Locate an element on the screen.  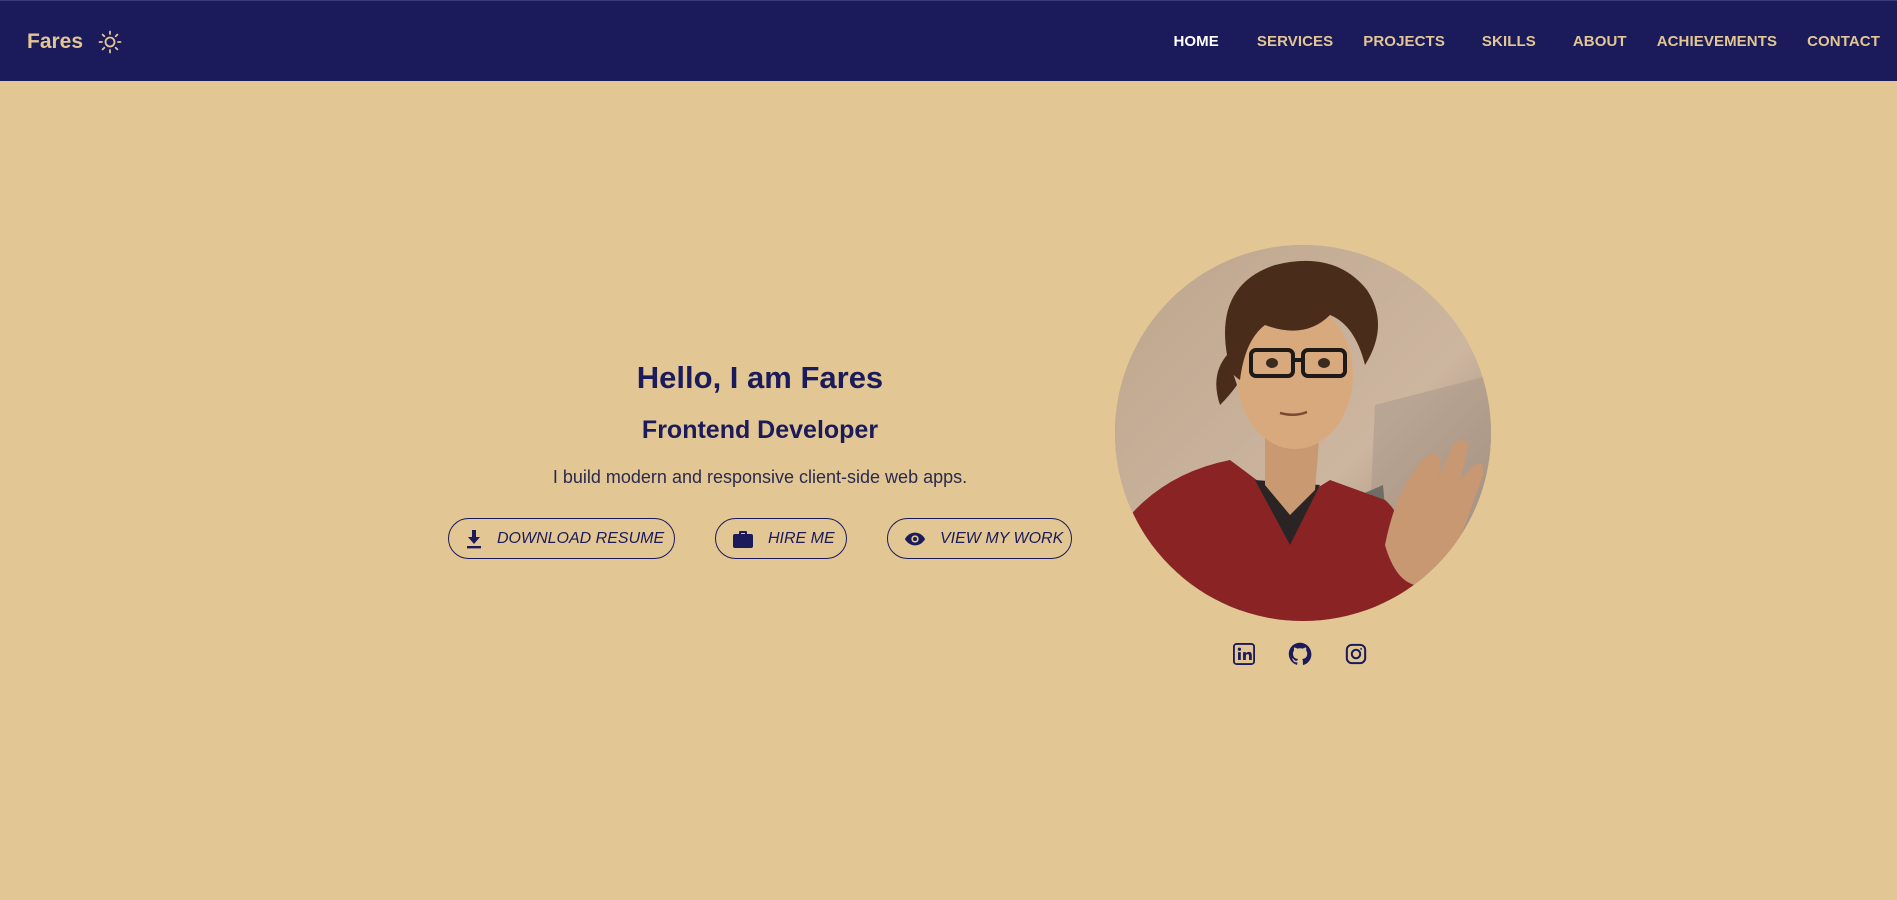
instagram-icon is located at coordinates (1356, 654).